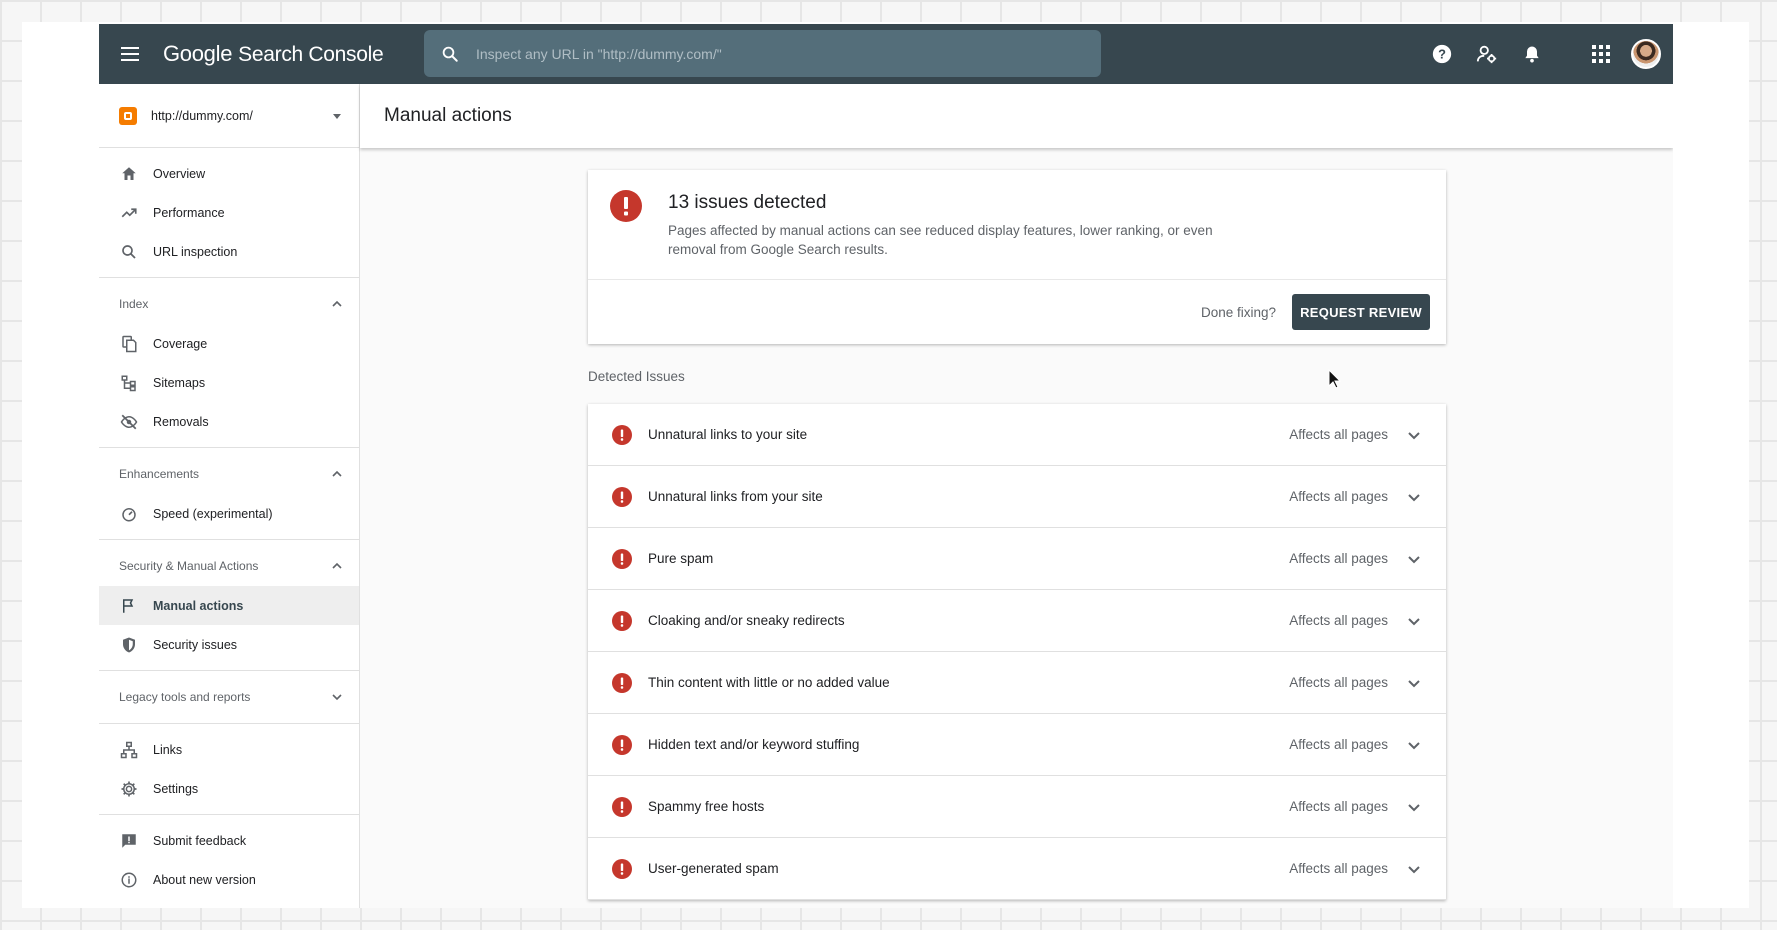 The height and width of the screenshot is (930, 1777). I want to click on section-toggle-legacy: Legacy tools and reports, so click(229, 697).